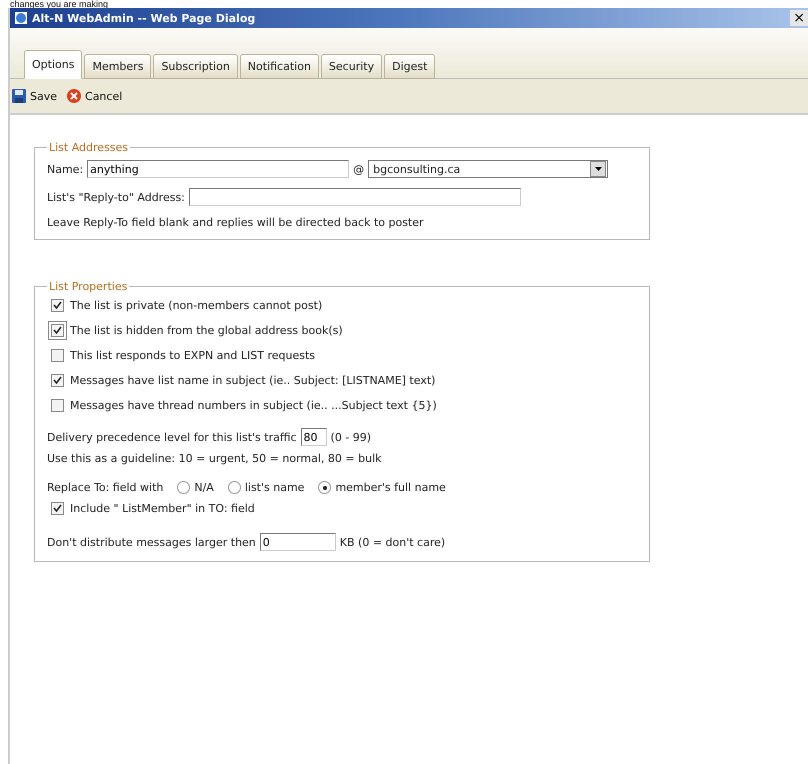 Image resolution: width=808 pixels, height=764 pixels. What do you see at coordinates (196, 305) in the screenshot?
I see `checkbox-label: The list is private (non-members cannot post)` at bounding box center [196, 305].